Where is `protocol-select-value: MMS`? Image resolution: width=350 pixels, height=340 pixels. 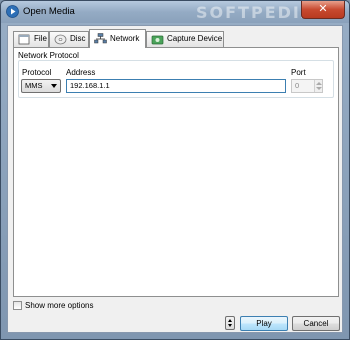 protocol-select-value: MMS is located at coordinates (34, 85).